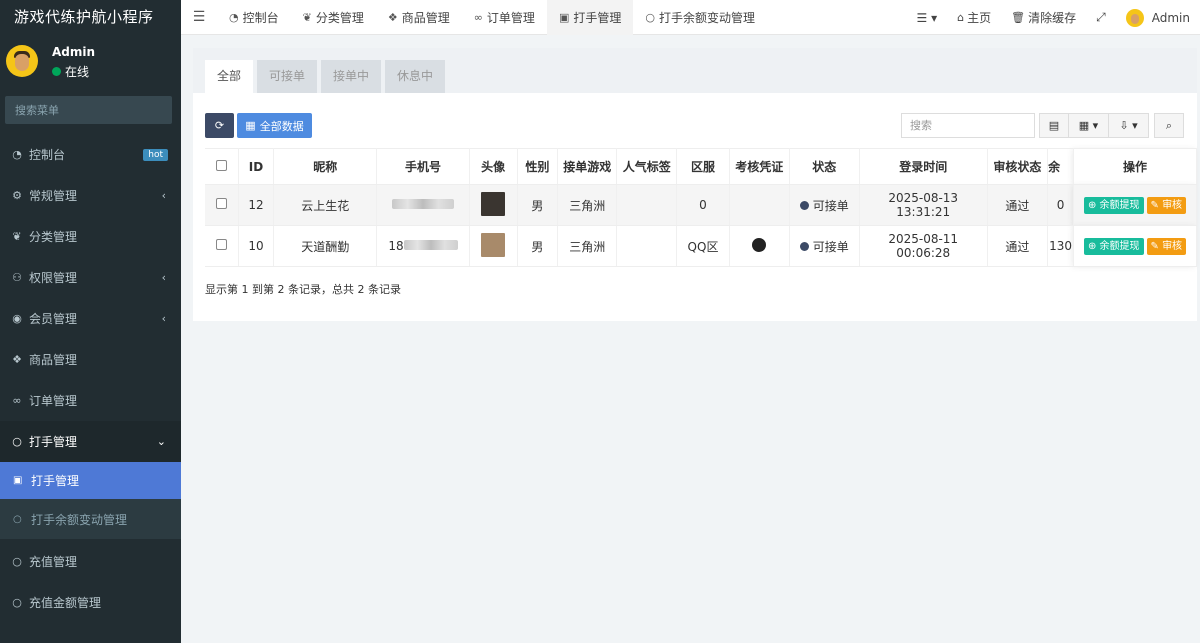  What do you see at coordinates (90, 561) in the screenshot?
I see `sidebar-item-recharge: ○ 充值管理` at bounding box center [90, 561].